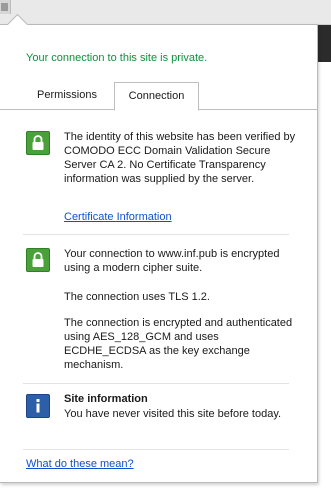 The image size is (331, 488). Describe the element at coordinates (324, 43) in the screenshot. I see `page-background-dark` at that location.